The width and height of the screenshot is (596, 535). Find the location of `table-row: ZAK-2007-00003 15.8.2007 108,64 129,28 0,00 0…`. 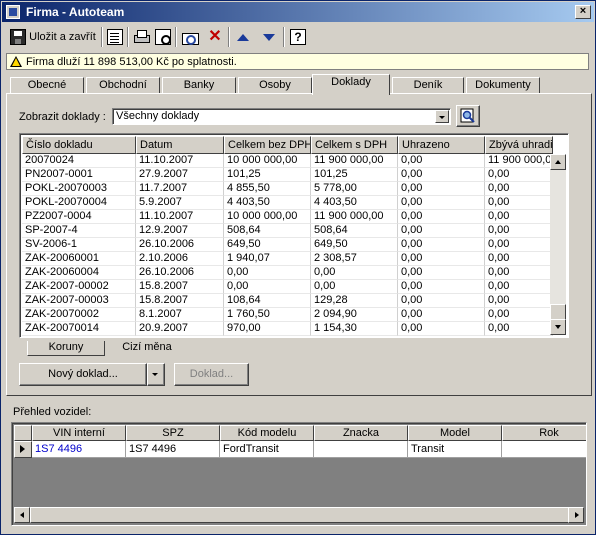

table-row: ZAK-2007-00003 15.8.2007 108,64 129,28 0,00 0… is located at coordinates (287, 301).